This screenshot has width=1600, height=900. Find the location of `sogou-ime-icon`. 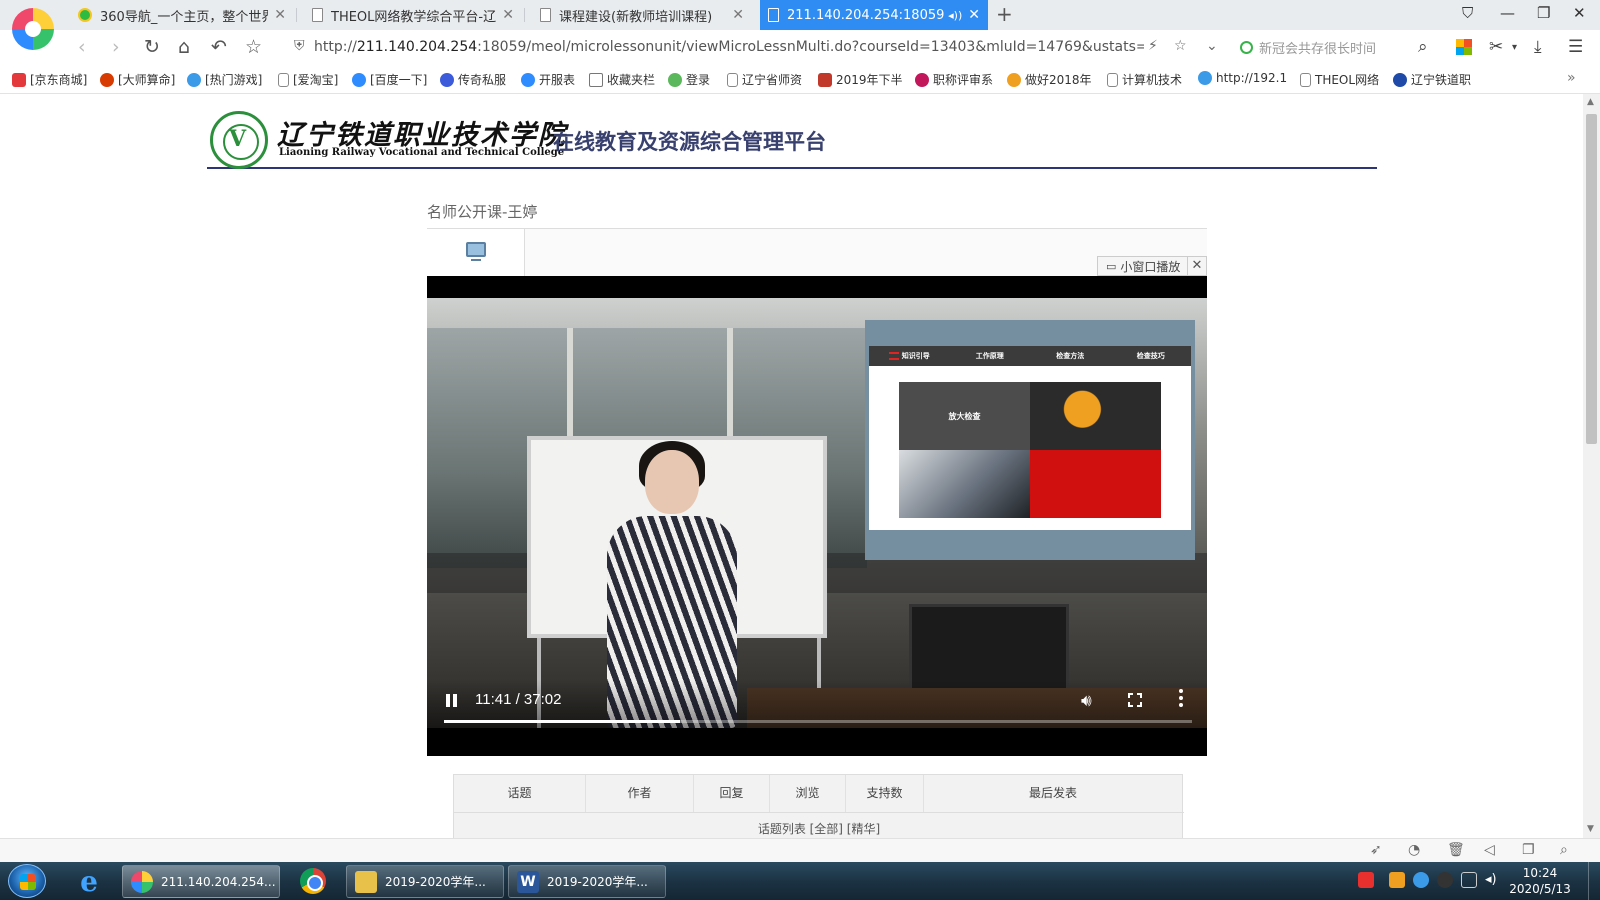

sogou-ime-icon is located at coordinates (1366, 880).